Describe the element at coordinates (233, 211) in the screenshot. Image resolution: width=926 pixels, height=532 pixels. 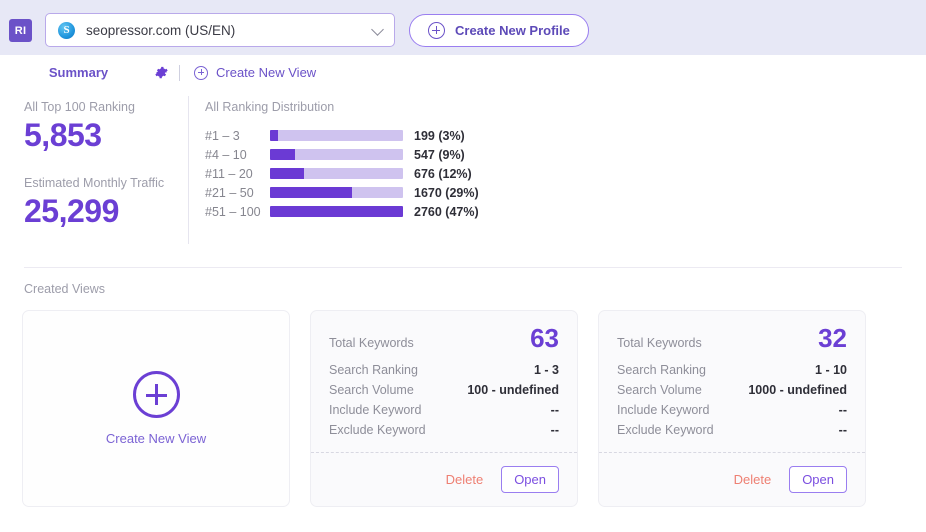
I see `chart-category-label: #51 – 100` at that location.